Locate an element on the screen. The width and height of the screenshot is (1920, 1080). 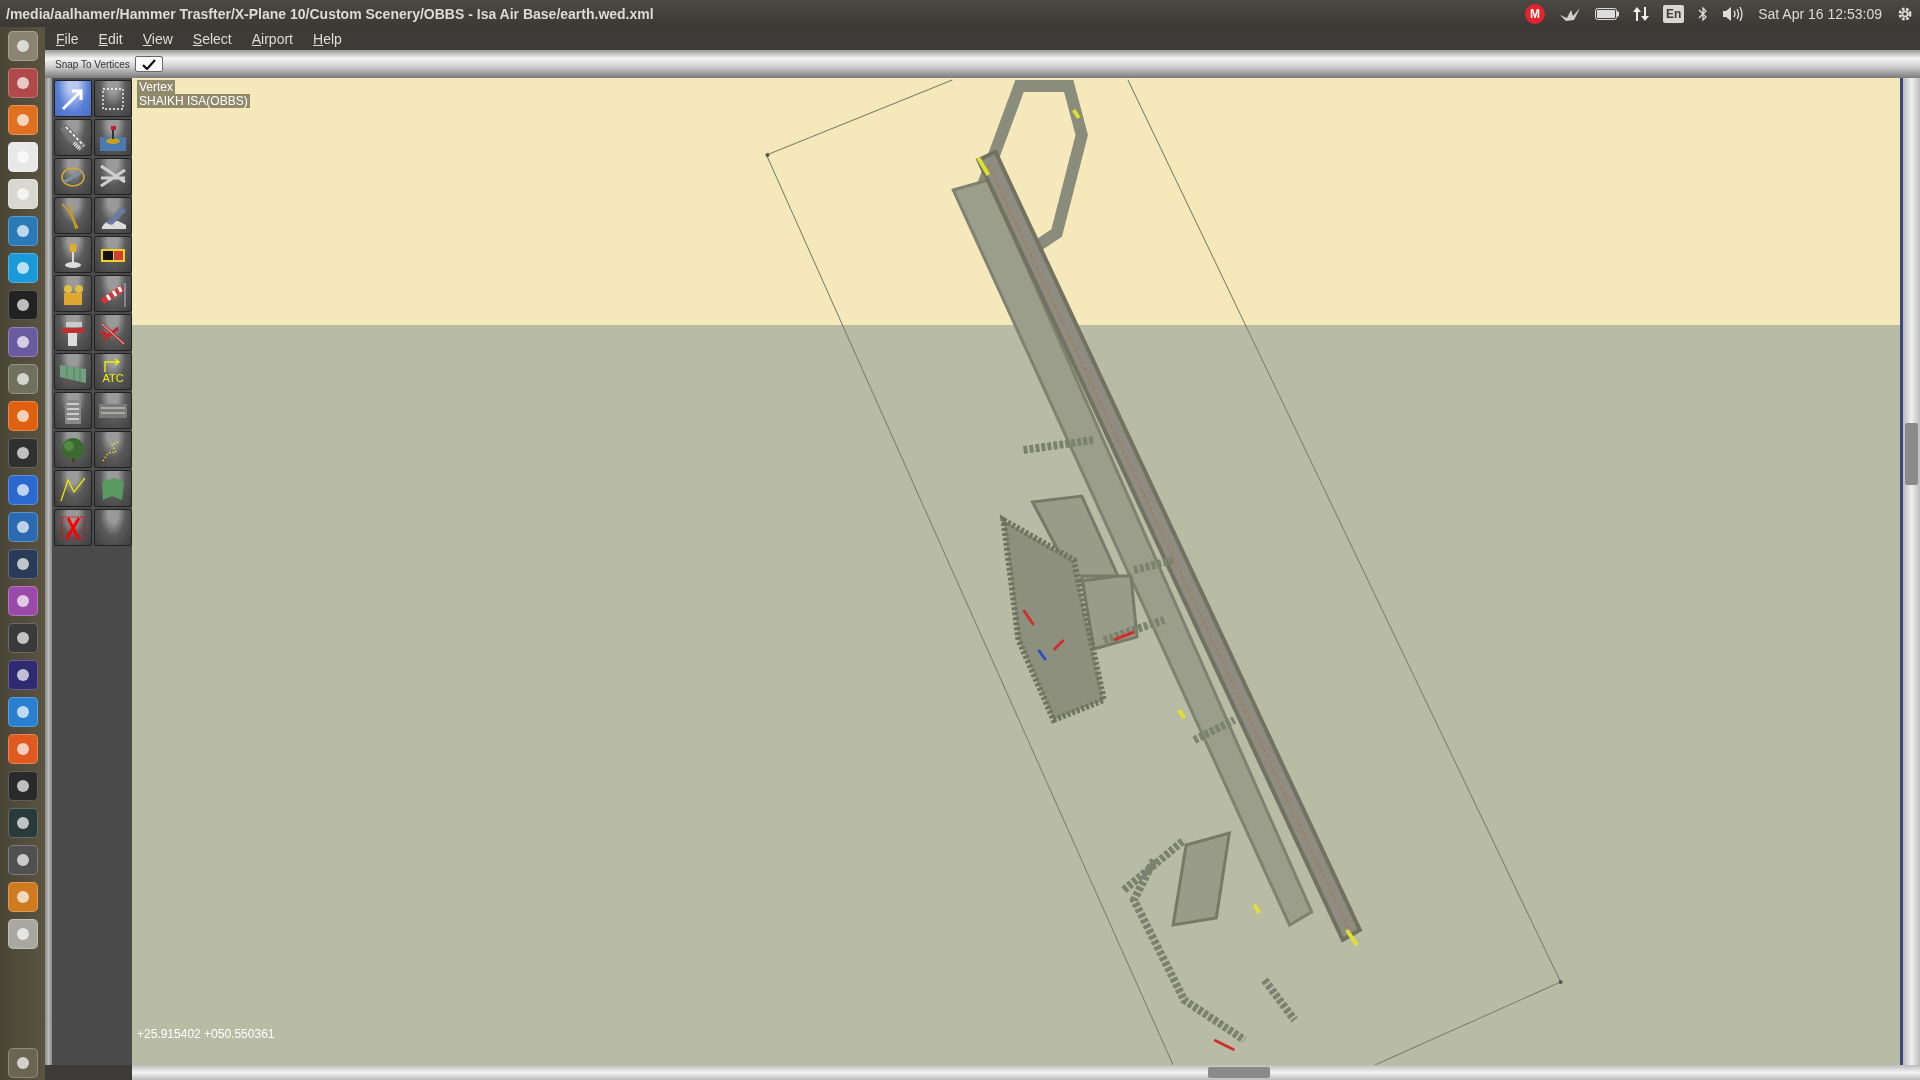
battery-icon is located at coordinates (1606, 13).